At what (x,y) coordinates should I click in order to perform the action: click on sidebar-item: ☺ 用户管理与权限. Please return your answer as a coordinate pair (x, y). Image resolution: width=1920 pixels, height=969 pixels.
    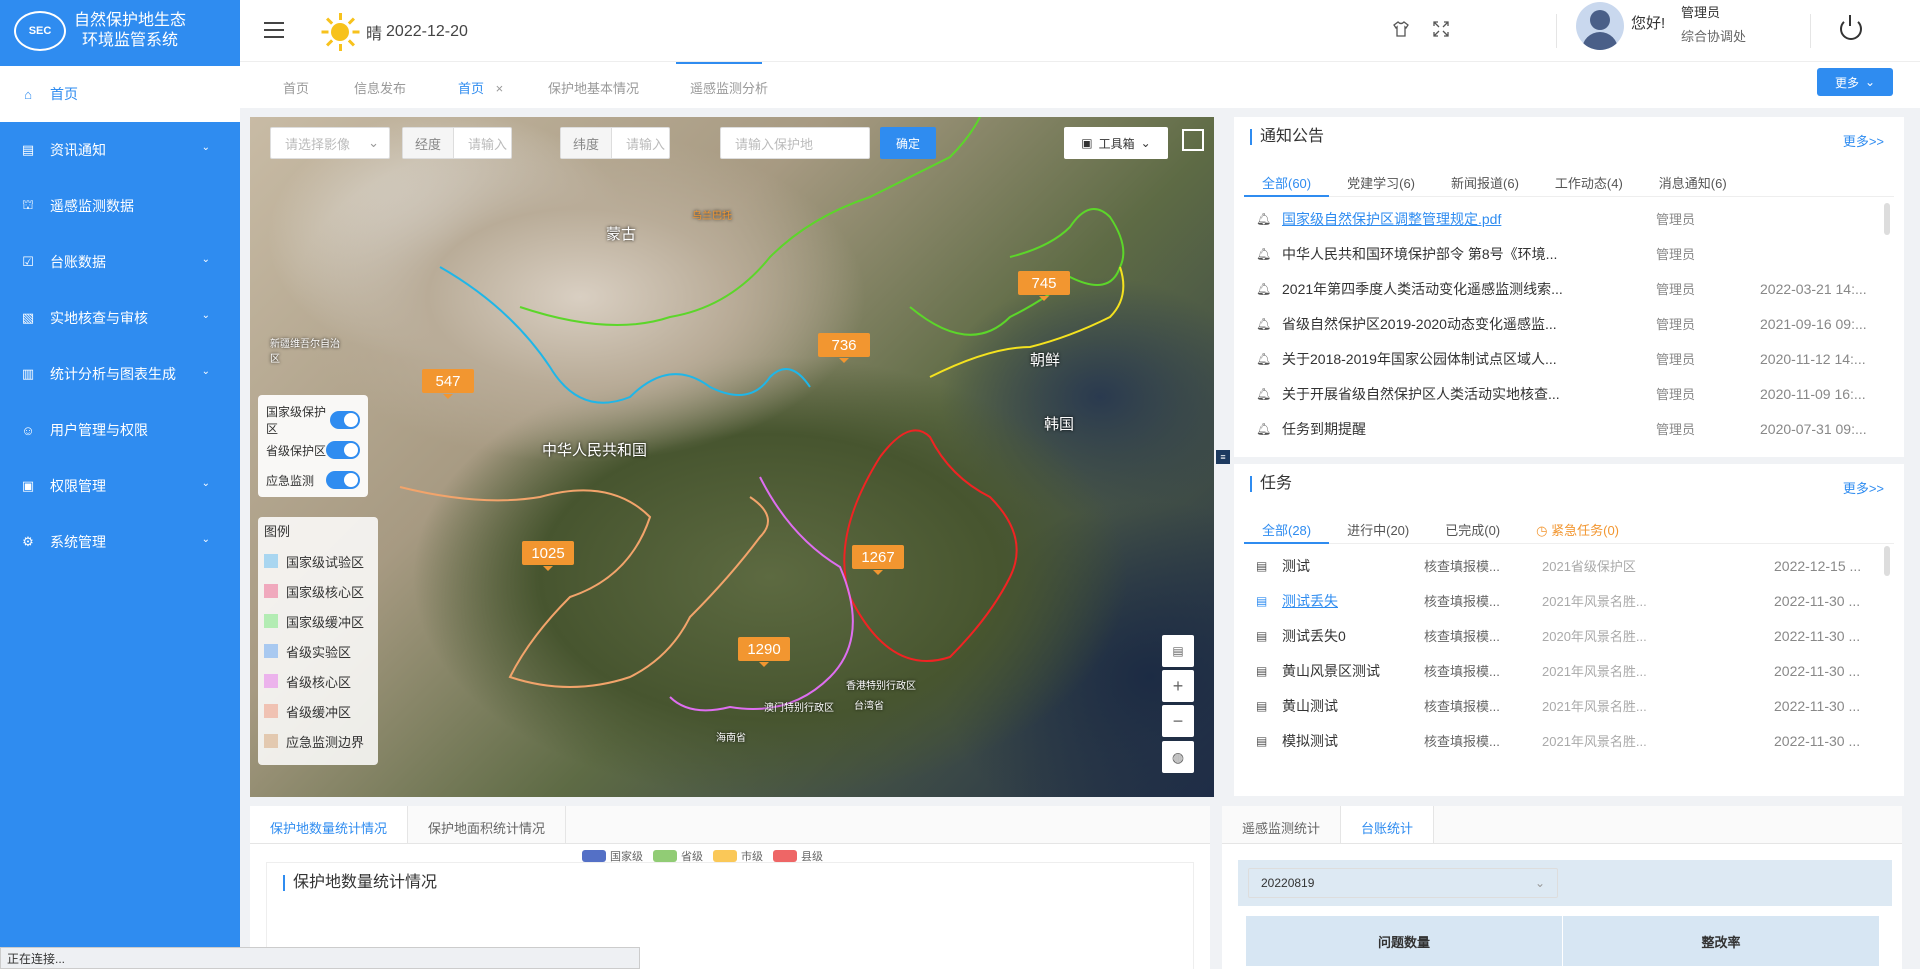
    Looking at the image, I should click on (120, 430).